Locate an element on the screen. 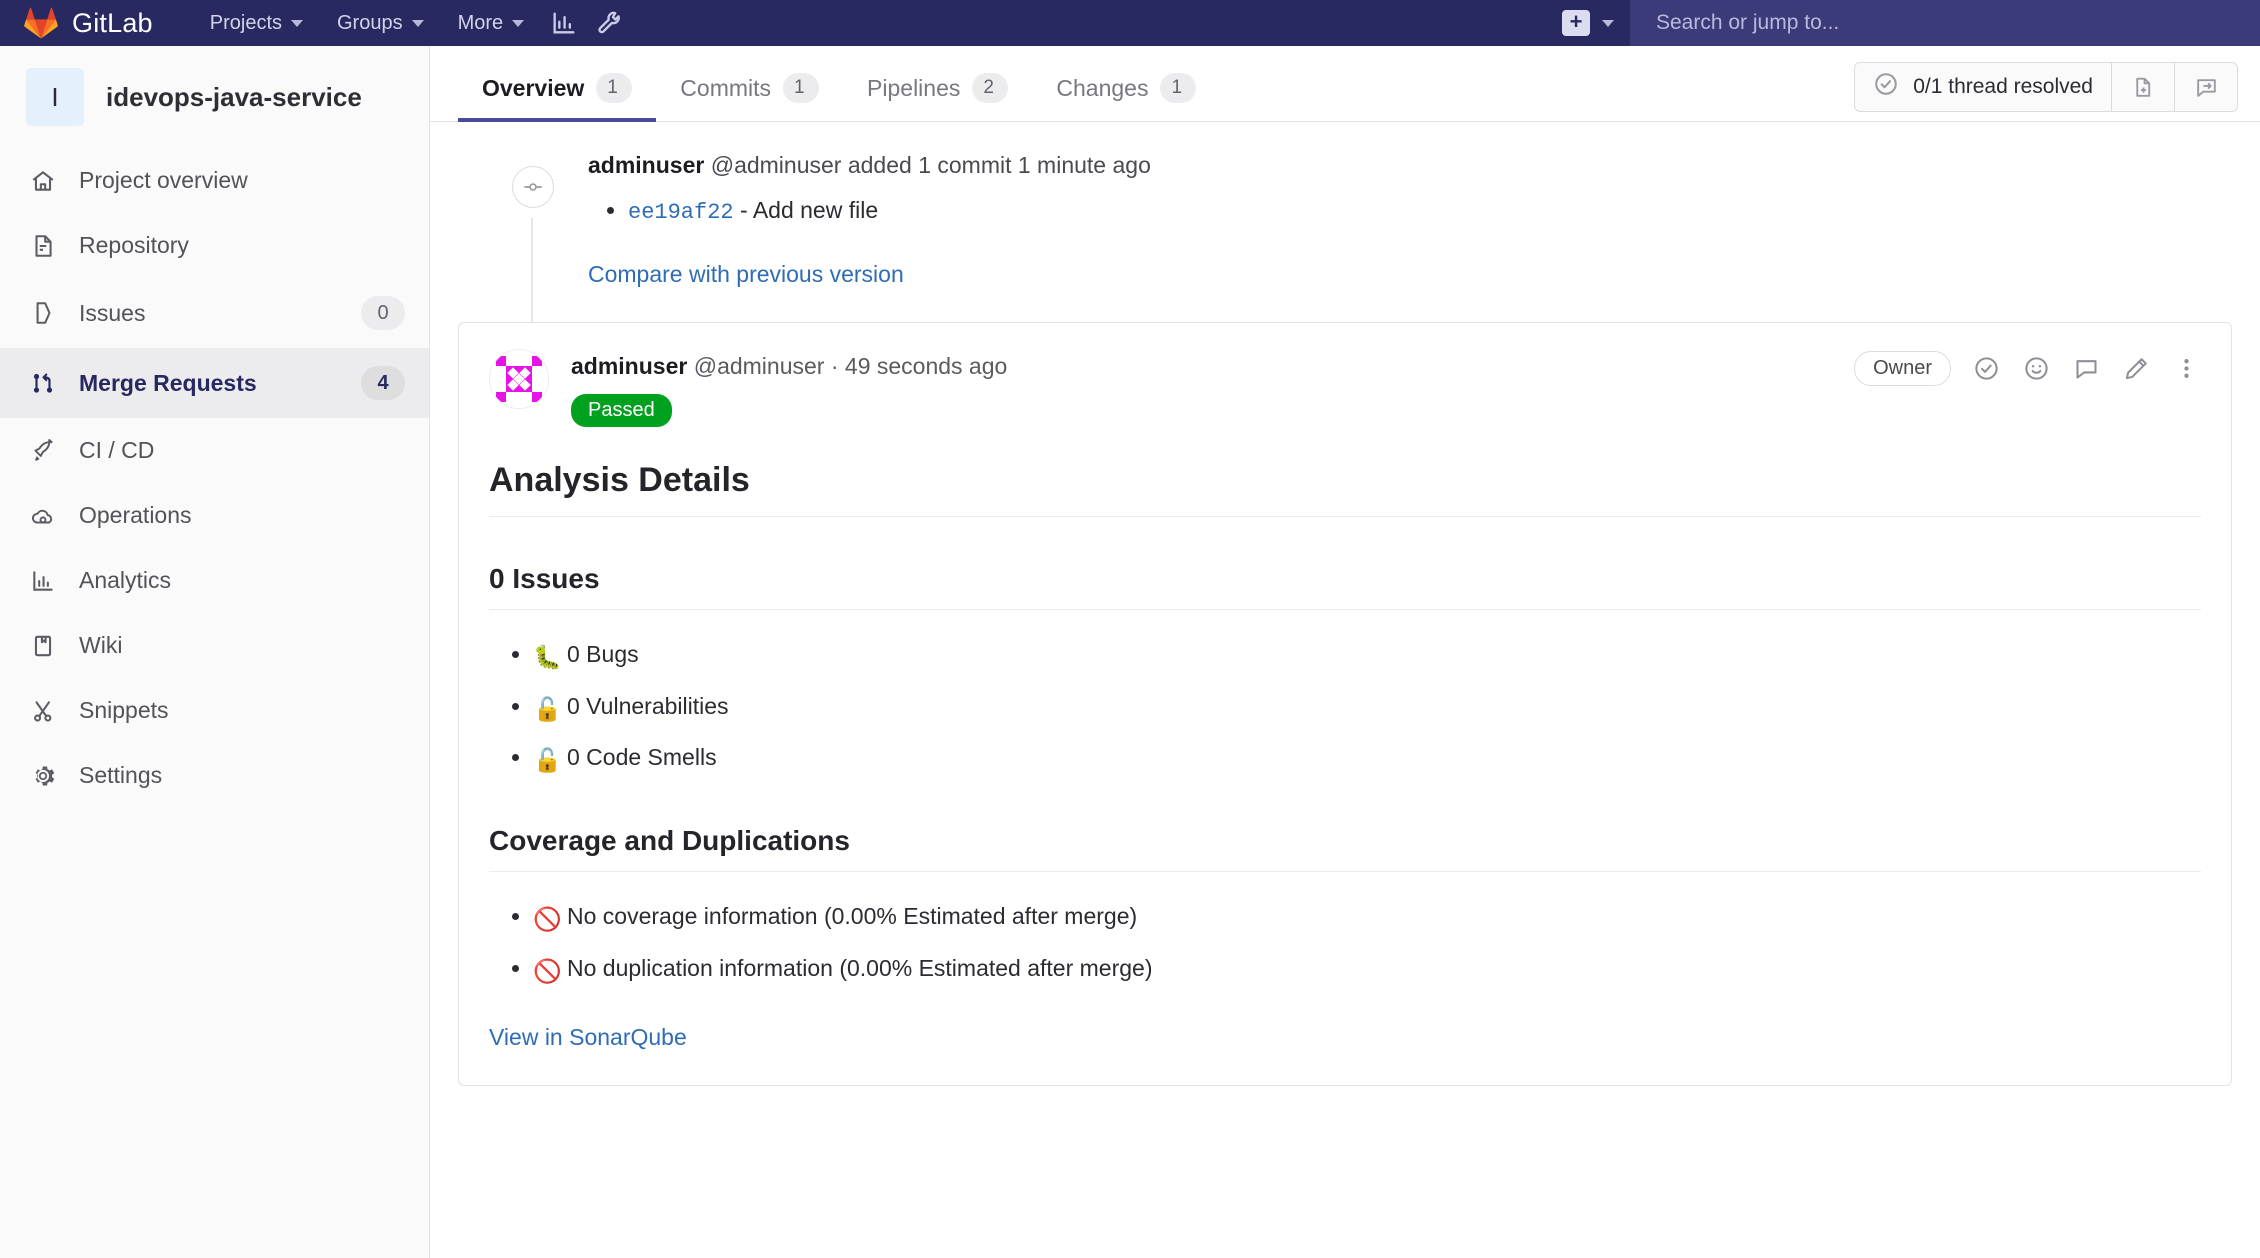 The width and height of the screenshot is (2260, 1258). sidebar-item-settings: Settings is located at coordinates (214, 775).